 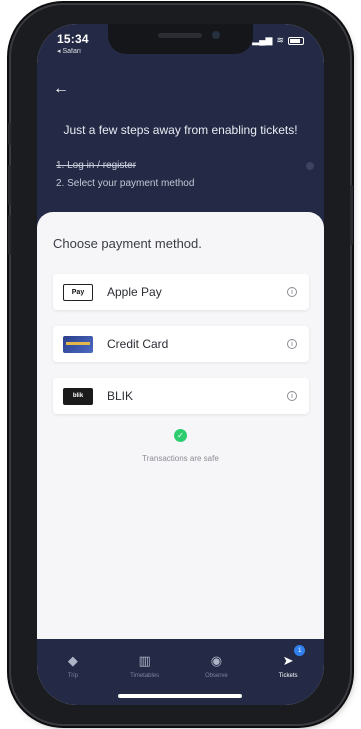 I want to click on payment-method-credit-card: Credit Card i, so click(x=181, y=344).